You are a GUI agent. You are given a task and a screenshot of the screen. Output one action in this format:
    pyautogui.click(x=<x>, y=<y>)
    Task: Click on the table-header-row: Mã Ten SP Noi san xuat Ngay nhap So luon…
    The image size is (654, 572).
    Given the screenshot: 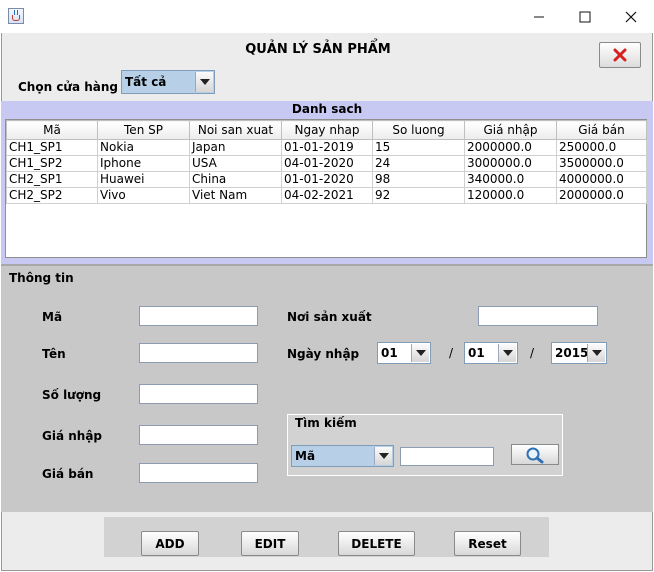 What is the action you would take?
    pyautogui.click(x=326, y=130)
    